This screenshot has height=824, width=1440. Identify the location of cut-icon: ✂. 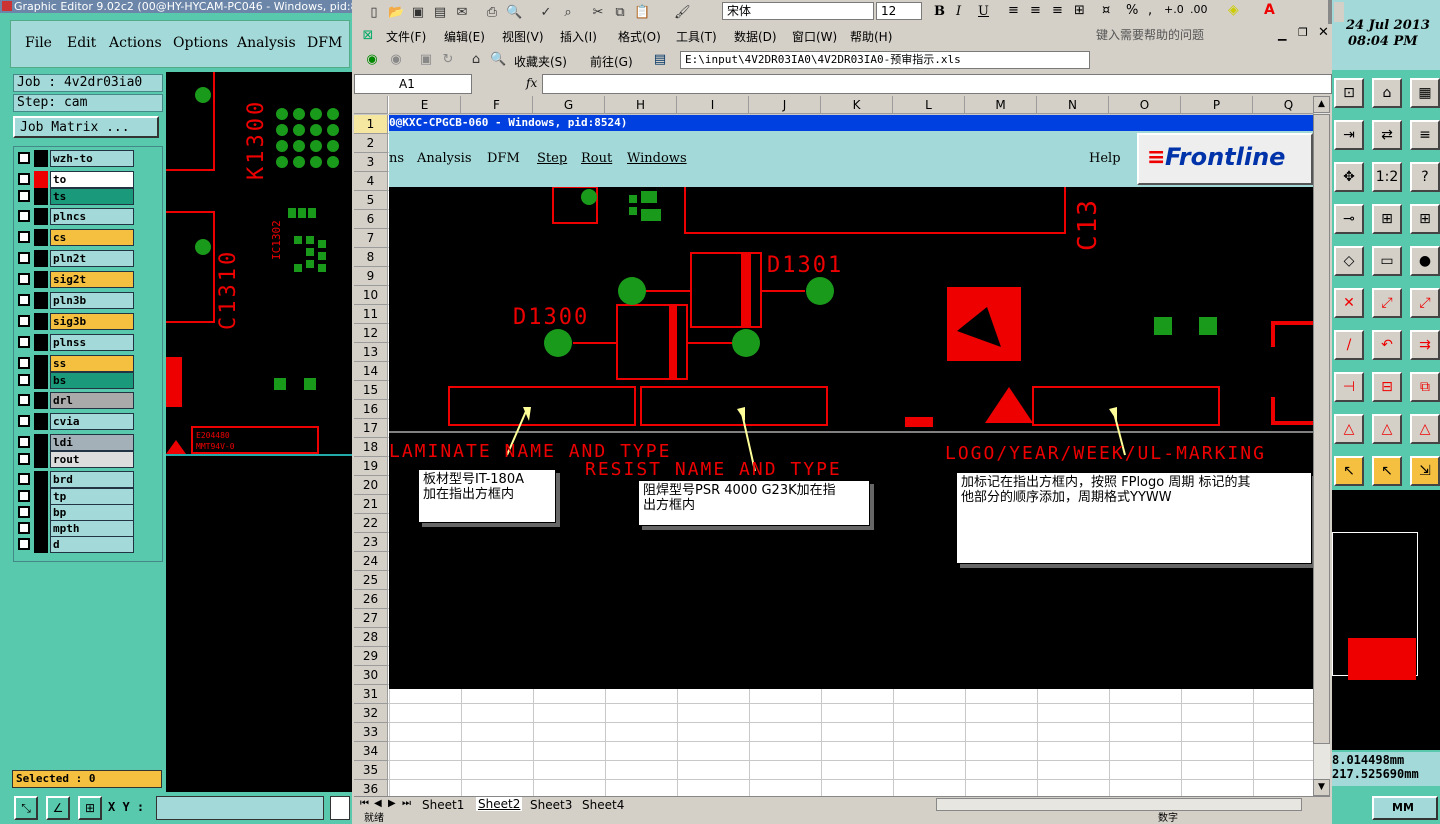
(598, 13).